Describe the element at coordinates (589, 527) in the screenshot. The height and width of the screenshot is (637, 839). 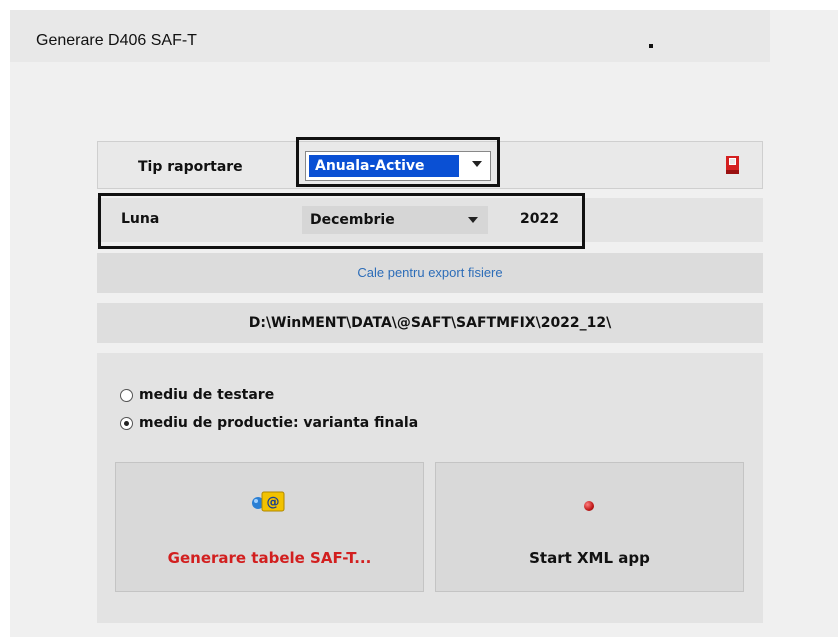
I see `start-xml-app-button: Start XML app` at that location.